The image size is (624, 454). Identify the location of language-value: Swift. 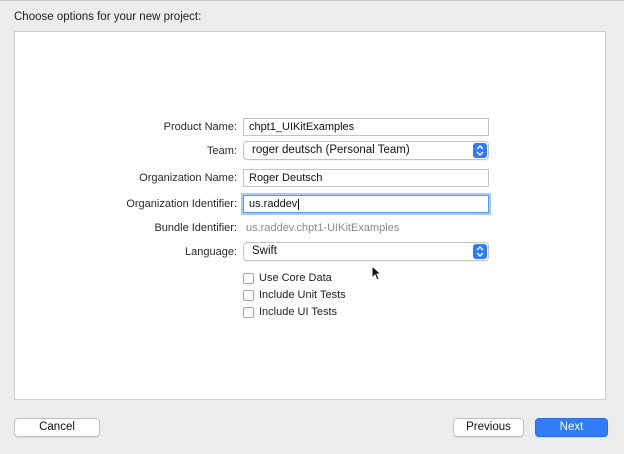
(264, 251).